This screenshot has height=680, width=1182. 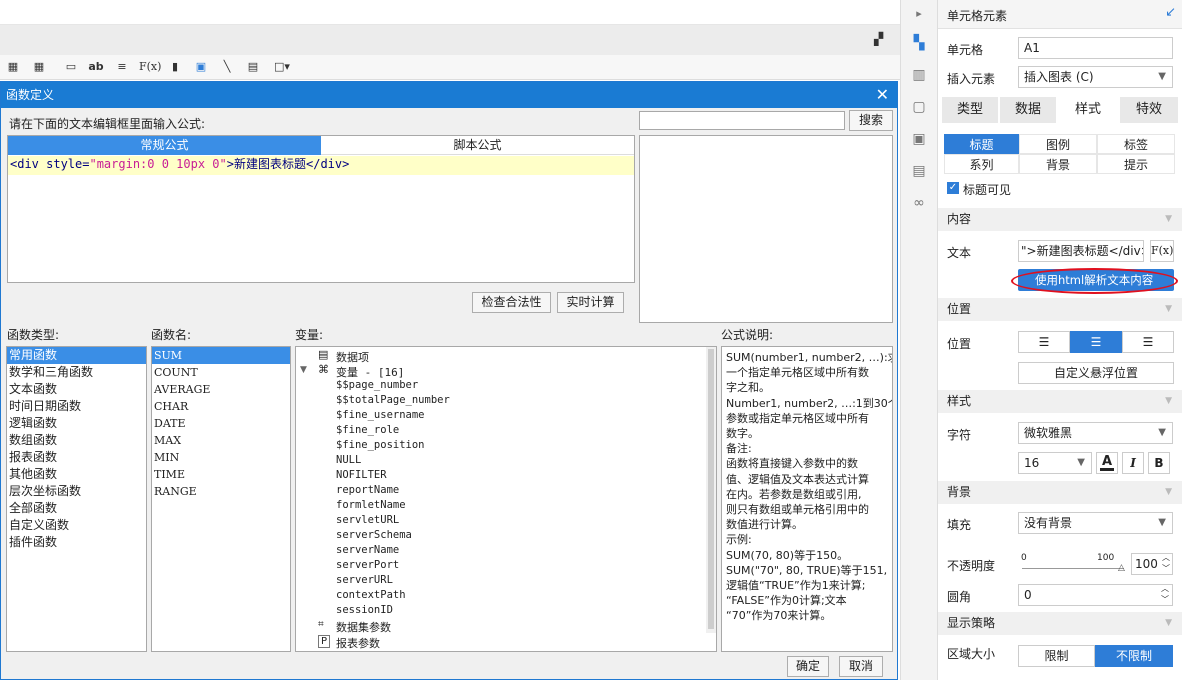 What do you see at coordinates (76, 372) in the screenshot?
I see `list-item-function-type: 数学和三角函数` at bounding box center [76, 372].